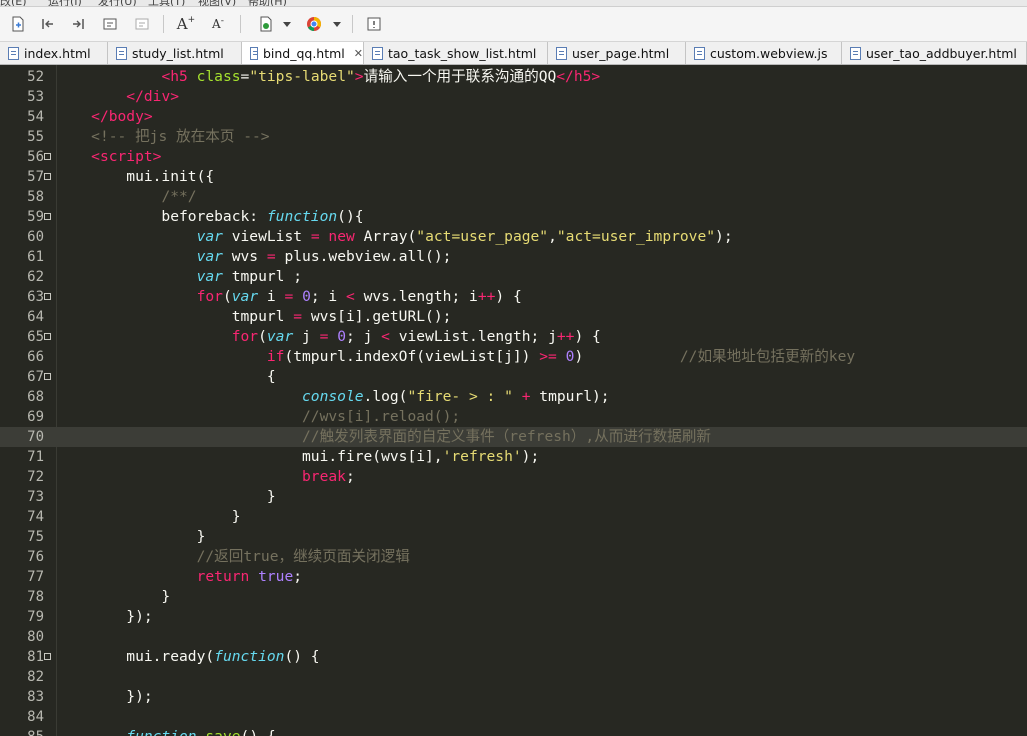 This screenshot has width=1027, height=736. What do you see at coordinates (513, 257) in the screenshot?
I see `code-line: 61 var wvs = plus.webview.all();` at bounding box center [513, 257].